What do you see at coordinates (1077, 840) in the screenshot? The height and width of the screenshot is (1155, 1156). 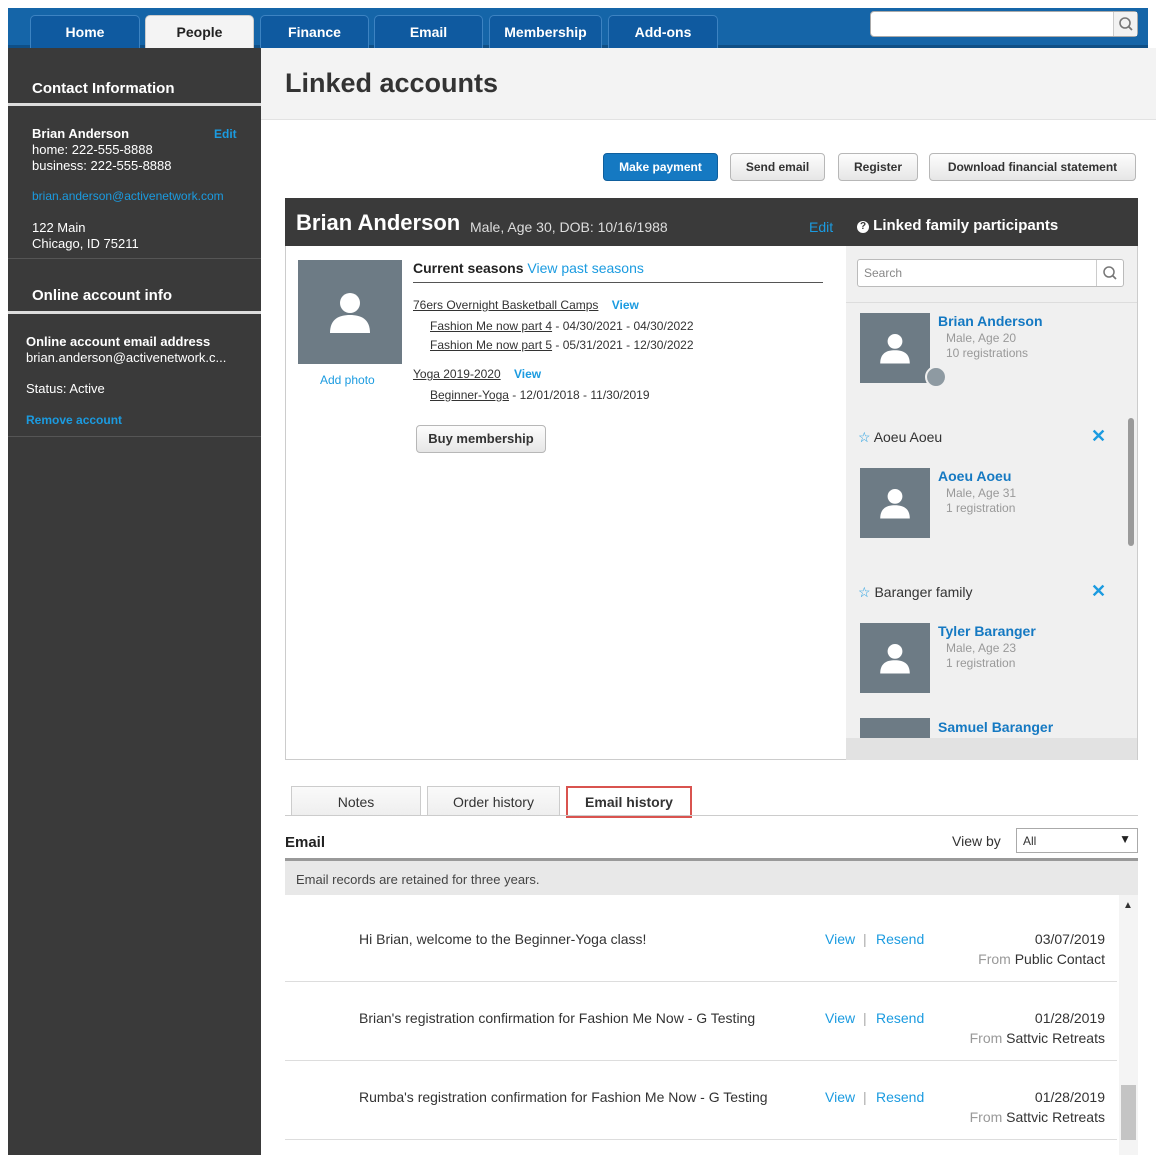 I see `view-by-select: All ▼` at bounding box center [1077, 840].